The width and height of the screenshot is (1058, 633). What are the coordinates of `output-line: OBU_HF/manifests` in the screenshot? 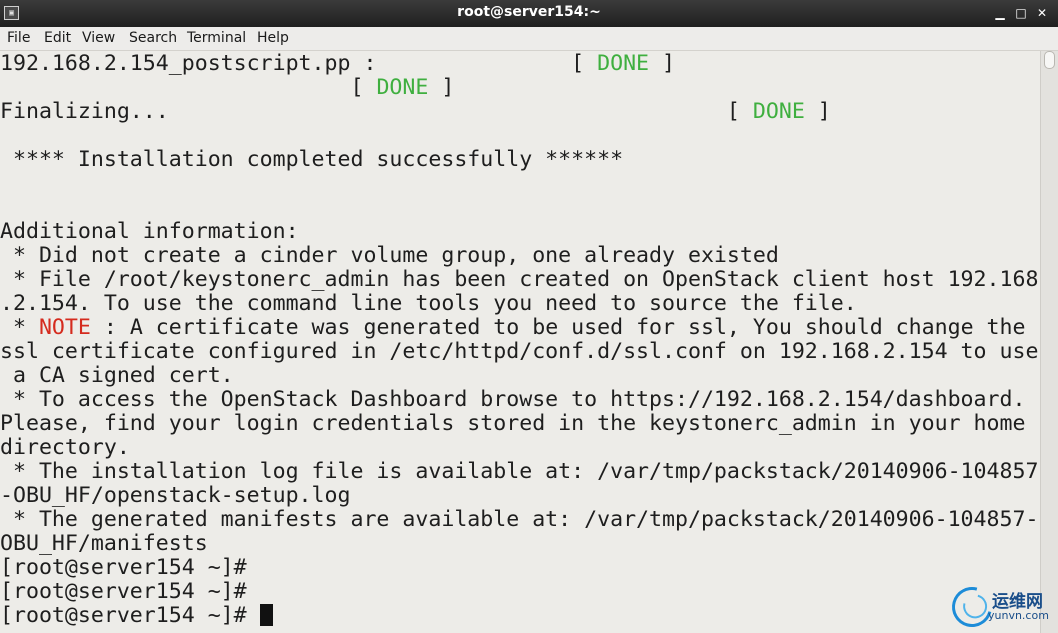 It's located at (104, 543).